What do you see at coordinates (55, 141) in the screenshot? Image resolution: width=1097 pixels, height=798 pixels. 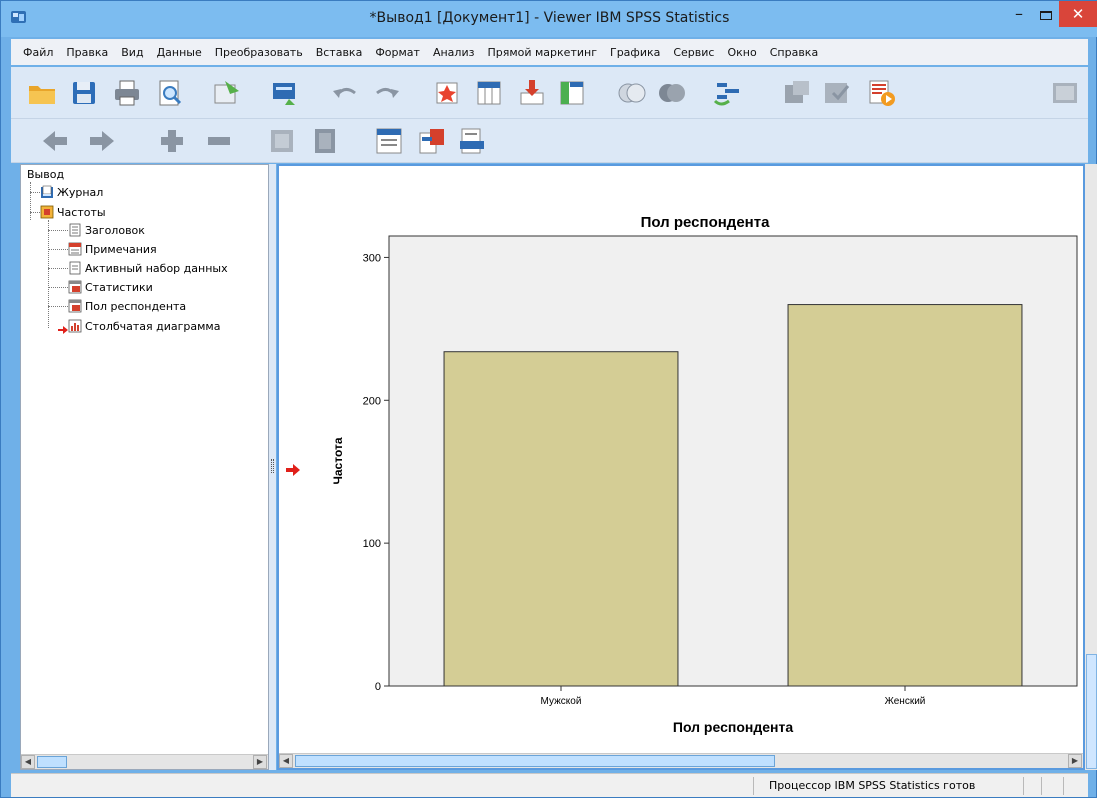 I see `promote-left-arrow-icon` at bounding box center [55, 141].